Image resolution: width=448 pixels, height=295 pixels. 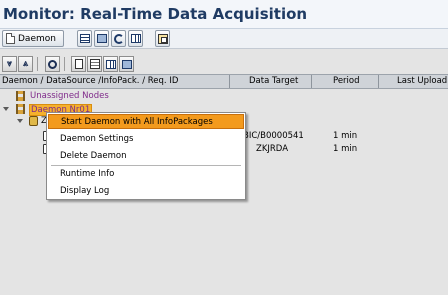 What do you see at coordinates (69, 96) in the screenshot?
I see `tree-node-label: Unassigned Nodes` at bounding box center [69, 96].